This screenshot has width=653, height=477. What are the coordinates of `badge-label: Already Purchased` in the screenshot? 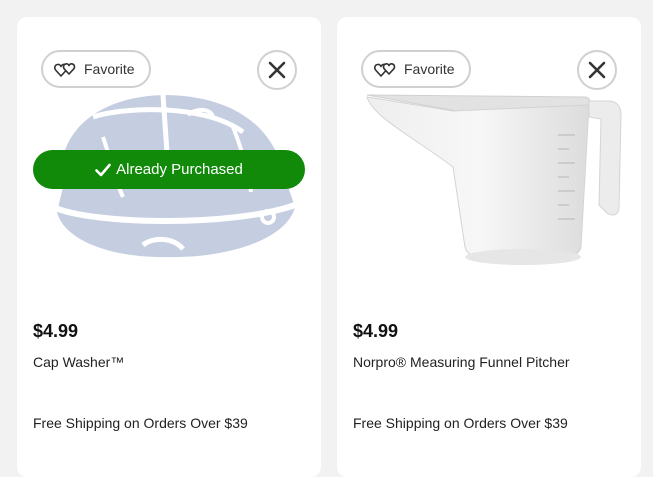 It's located at (179, 169).